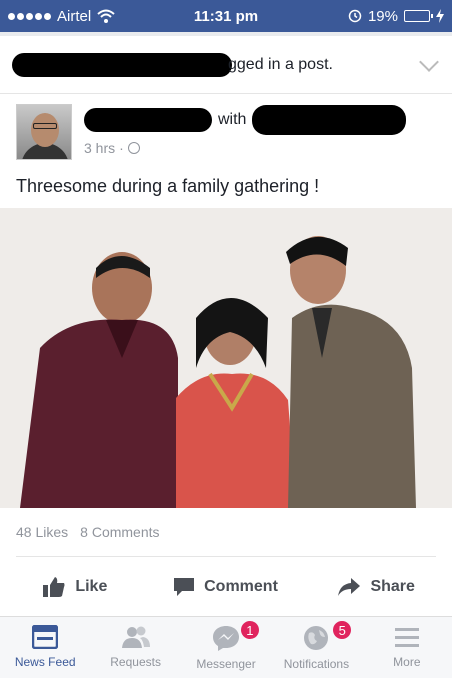 Image resolution: width=452 pixels, height=678 pixels. What do you see at coordinates (249, 630) in the screenshot?
I see `messenger-badge: 1` at bounding box center [249, 630].